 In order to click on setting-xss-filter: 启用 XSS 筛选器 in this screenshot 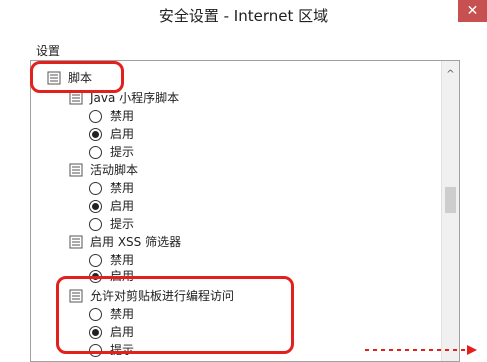, I will do `click(125, 242)`.